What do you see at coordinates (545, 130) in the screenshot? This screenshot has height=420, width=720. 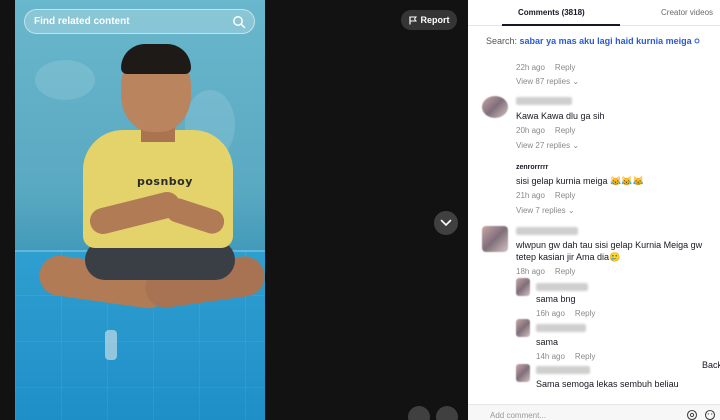 I see `comment-meta: 20h ago Reply` at bounding box center [545, 130].